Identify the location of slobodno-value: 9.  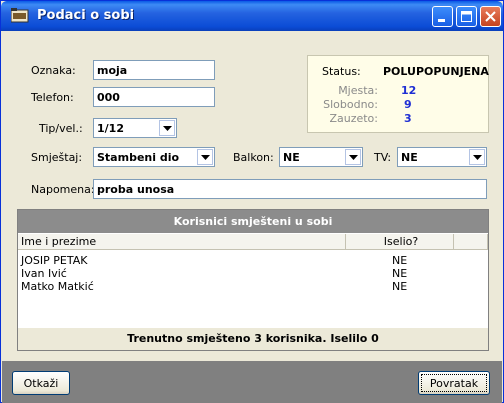
(408, 104).